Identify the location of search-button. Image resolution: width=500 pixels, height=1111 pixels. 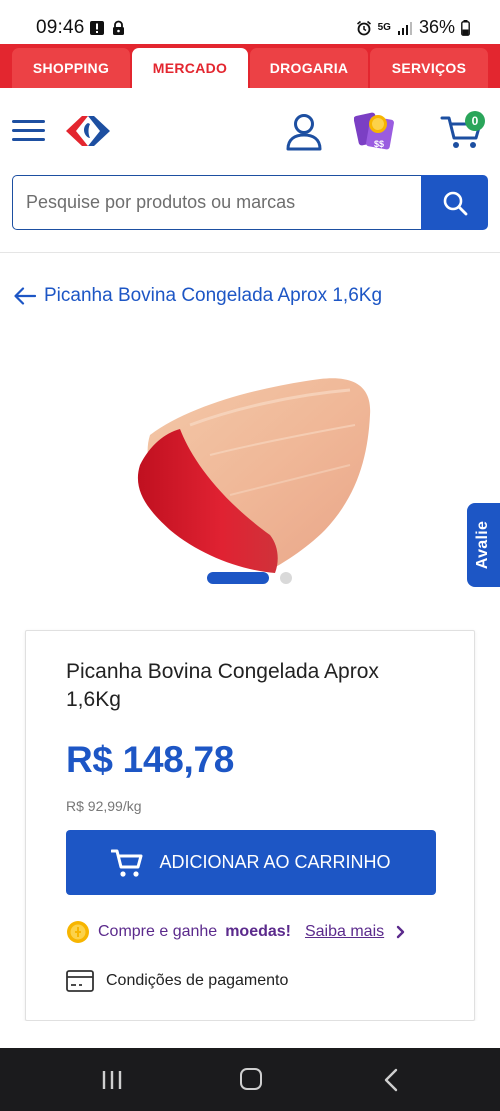
(454, 202).